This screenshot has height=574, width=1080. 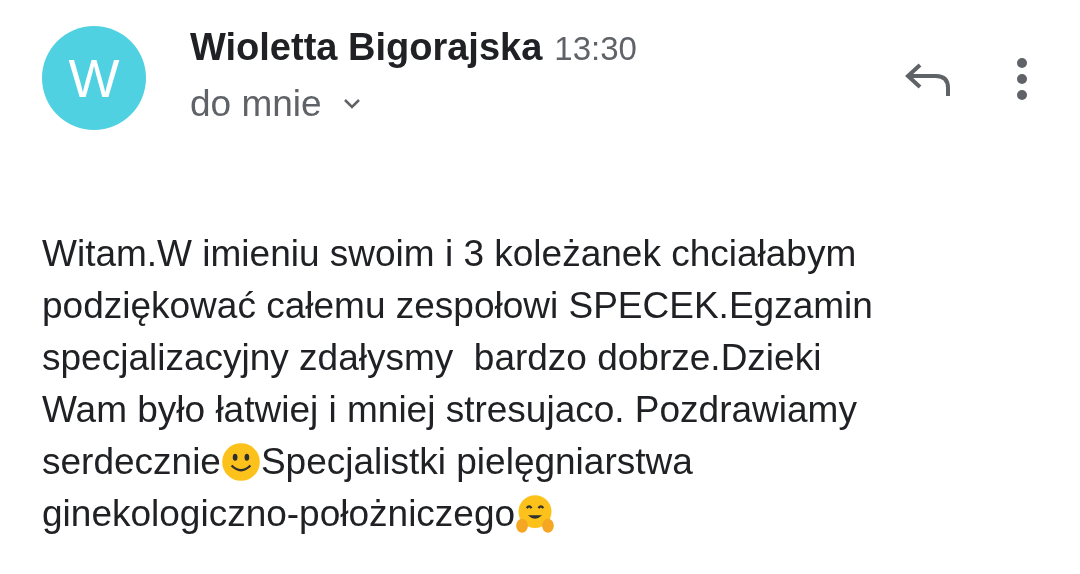 I want to click on hugging-face-icon, so click(x=535, y=514).